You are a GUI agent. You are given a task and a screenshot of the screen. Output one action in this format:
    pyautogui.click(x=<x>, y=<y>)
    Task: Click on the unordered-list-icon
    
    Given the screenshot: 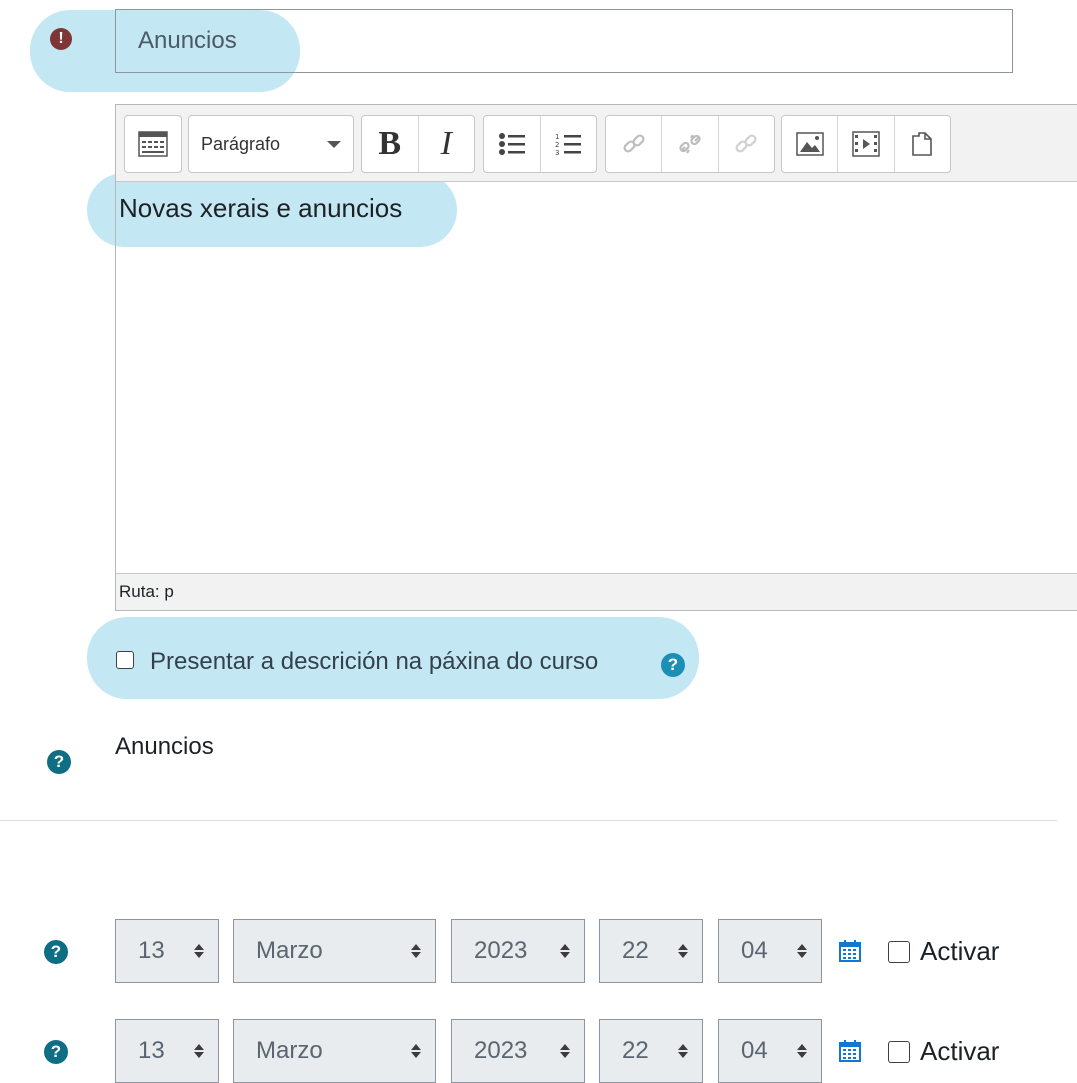 What is the action you would take?
    pyautogui.click(x=511, y=144)
    